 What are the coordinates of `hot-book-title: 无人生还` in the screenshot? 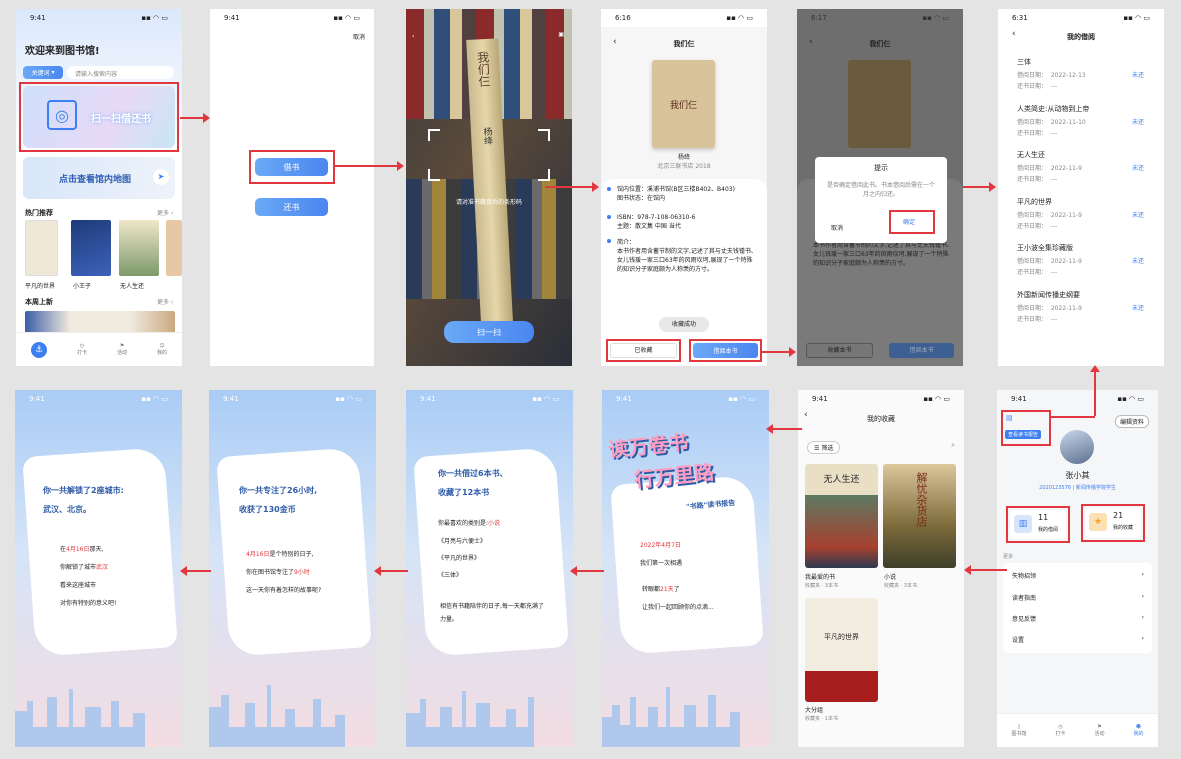 It's located at (132, 286).